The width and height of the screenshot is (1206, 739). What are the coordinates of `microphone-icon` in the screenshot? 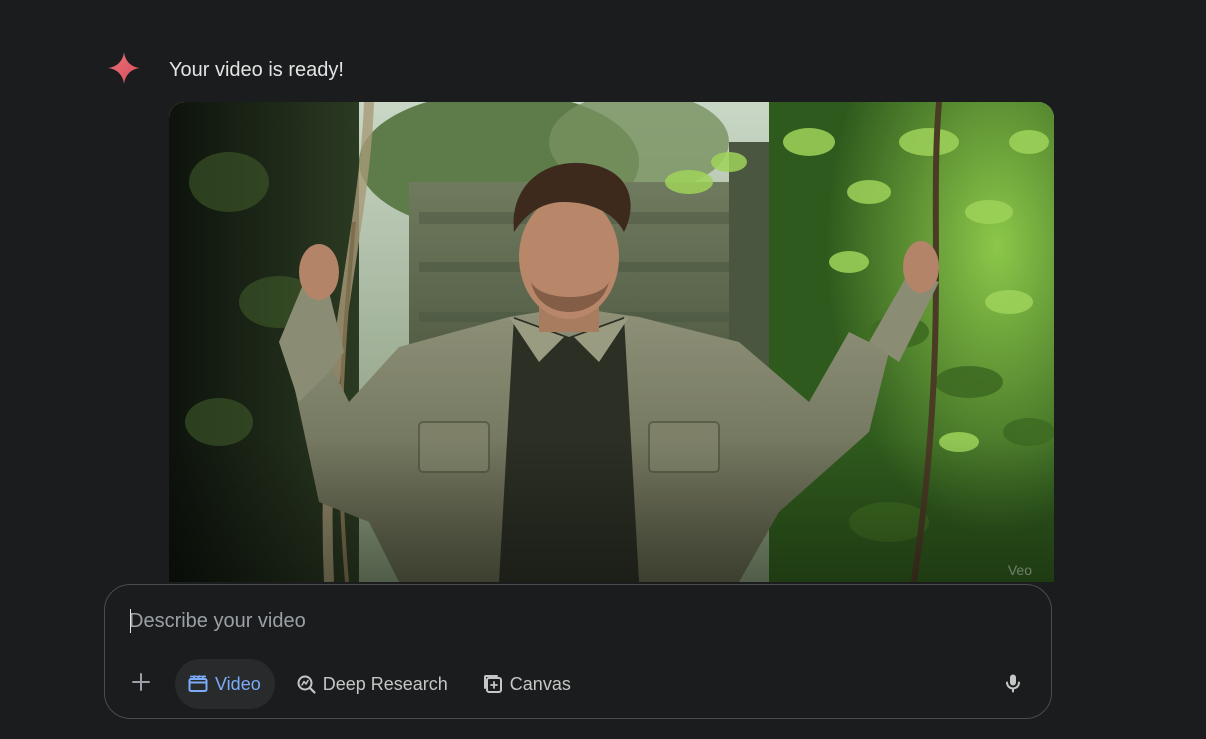 It's located at (1013, 685).